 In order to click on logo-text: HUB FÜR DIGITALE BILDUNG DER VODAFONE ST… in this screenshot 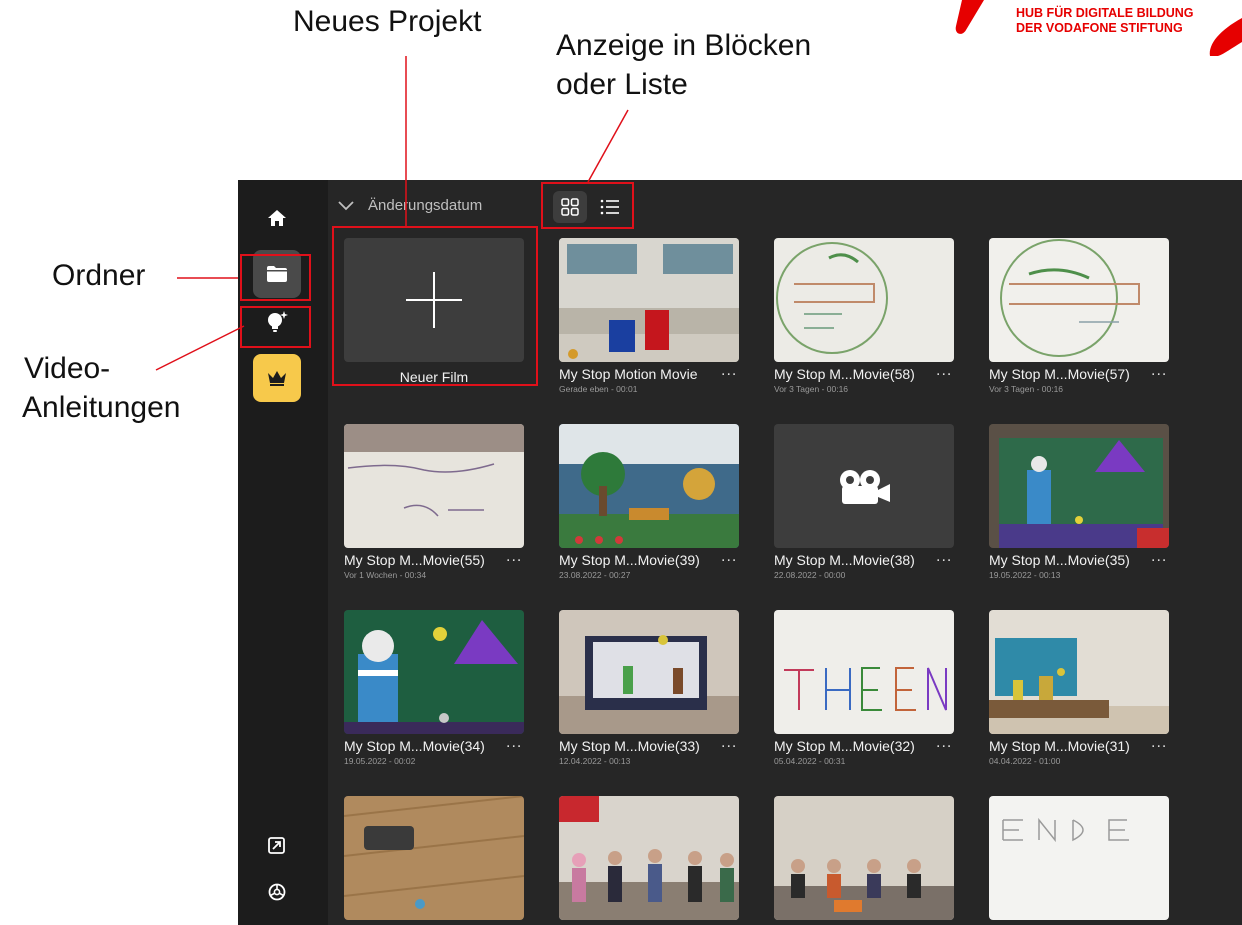, I will do `click(1105, 21)`.